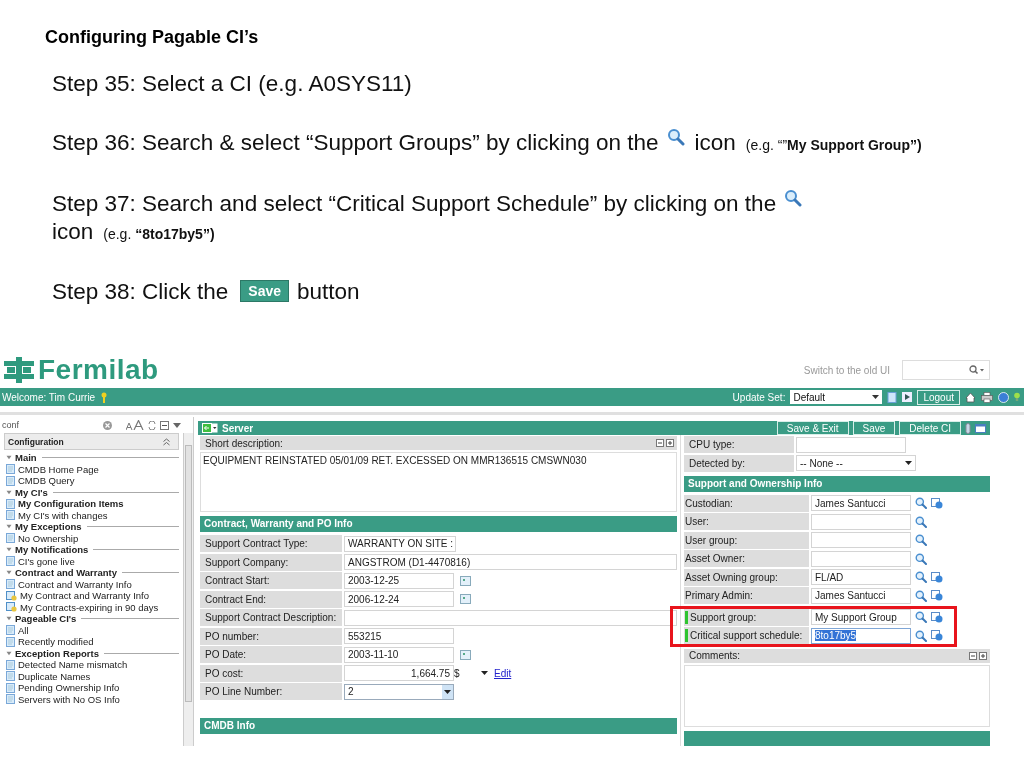  Describe the element at coordinates (57, 653) in the screenshot. I see `nav-section: Exception Reports` at that location.